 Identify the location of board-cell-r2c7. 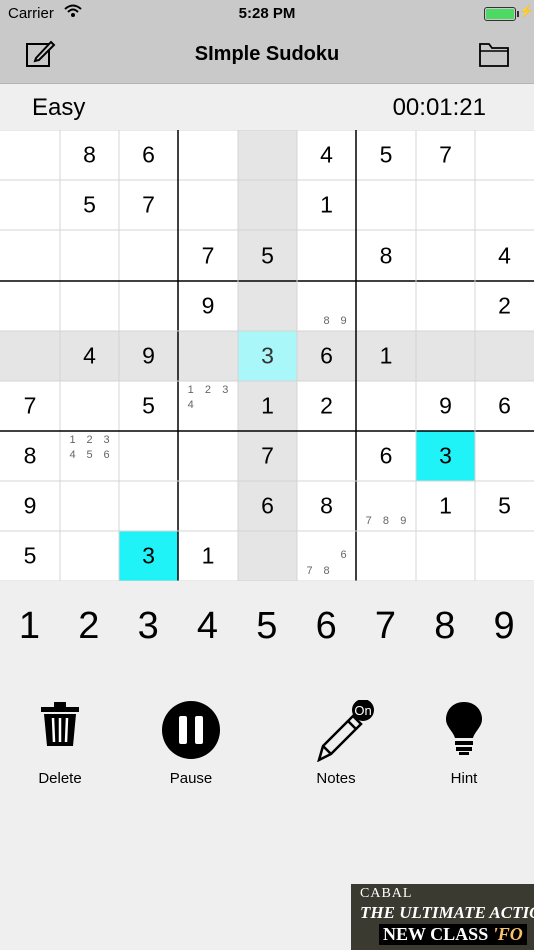
(386, 205).